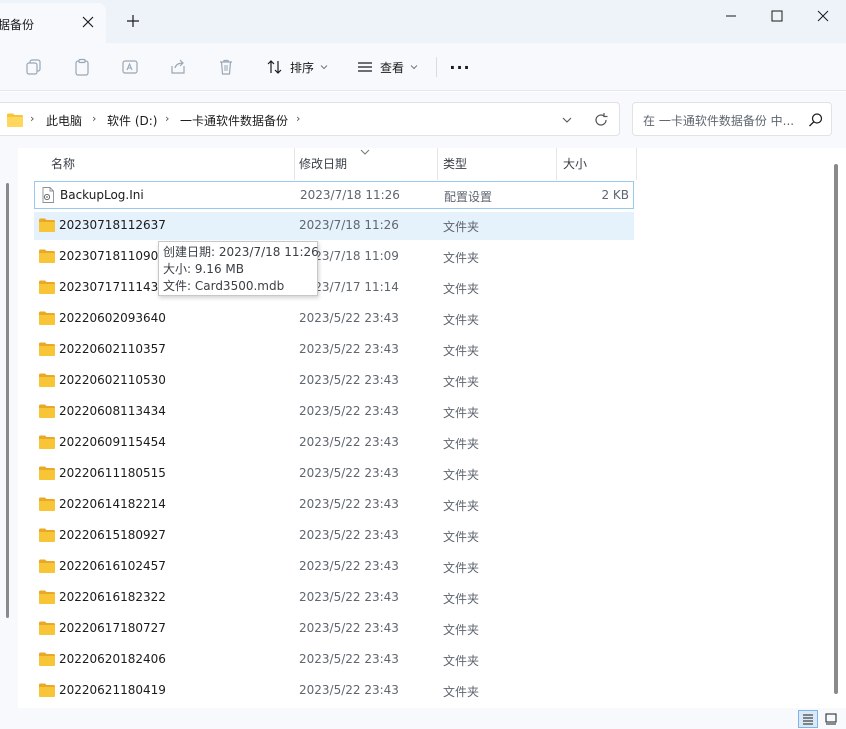 The height and width of the screenshot is (729, 846). What do you see at coordinates (112, 225) in the screenshot?
I see `item-name: 20230718112637` at bounding box center [112, 225].